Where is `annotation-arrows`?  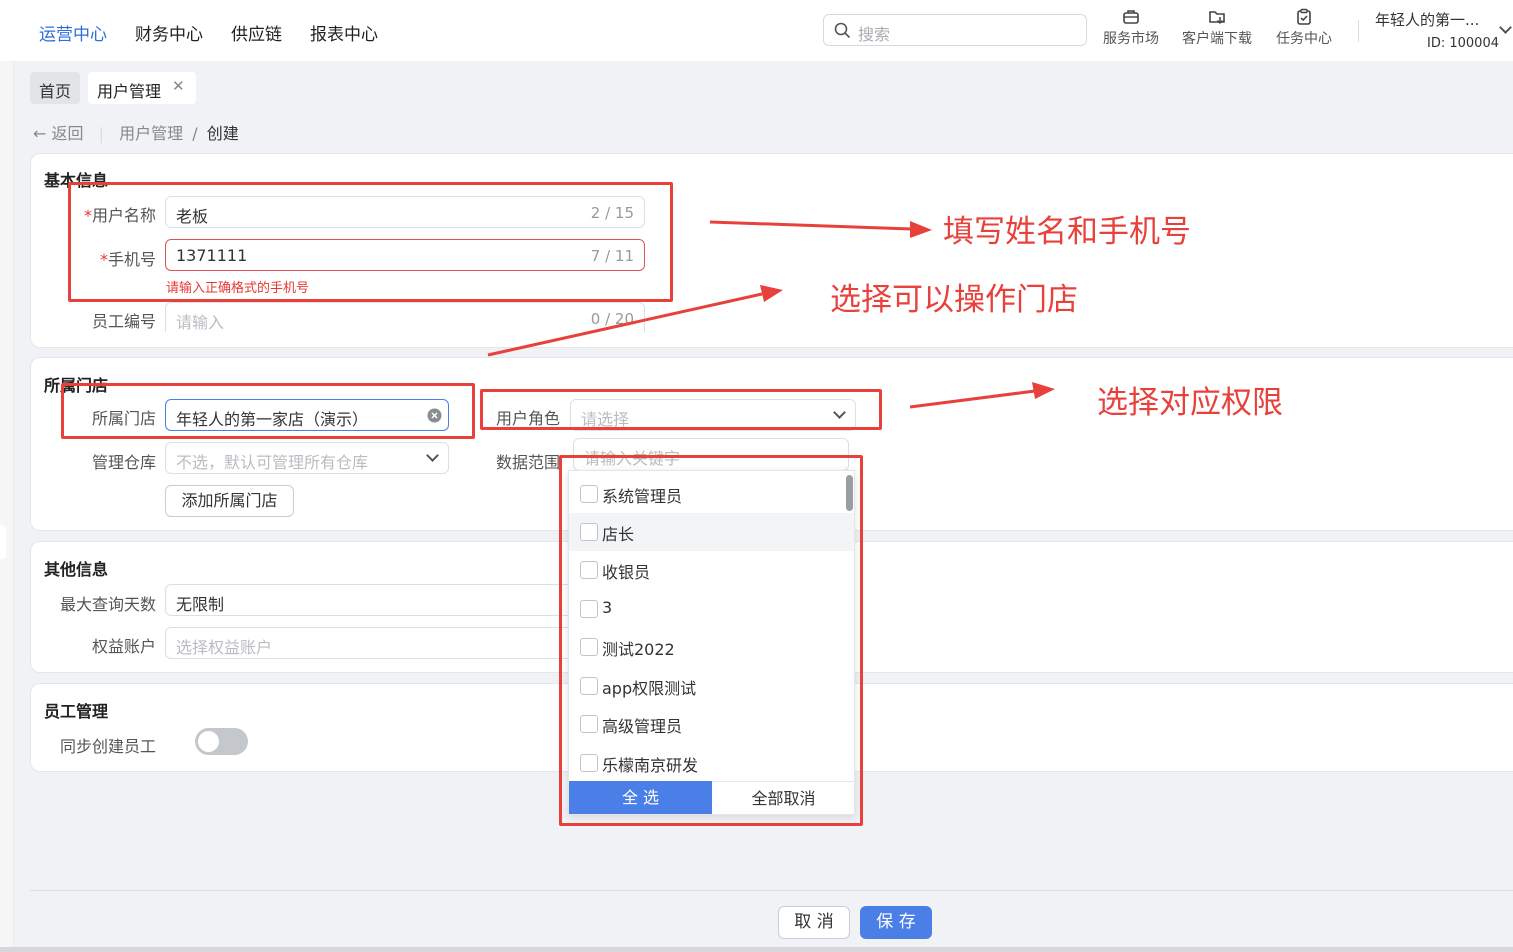
annotation-arrows is located at coordinates (771, 314).